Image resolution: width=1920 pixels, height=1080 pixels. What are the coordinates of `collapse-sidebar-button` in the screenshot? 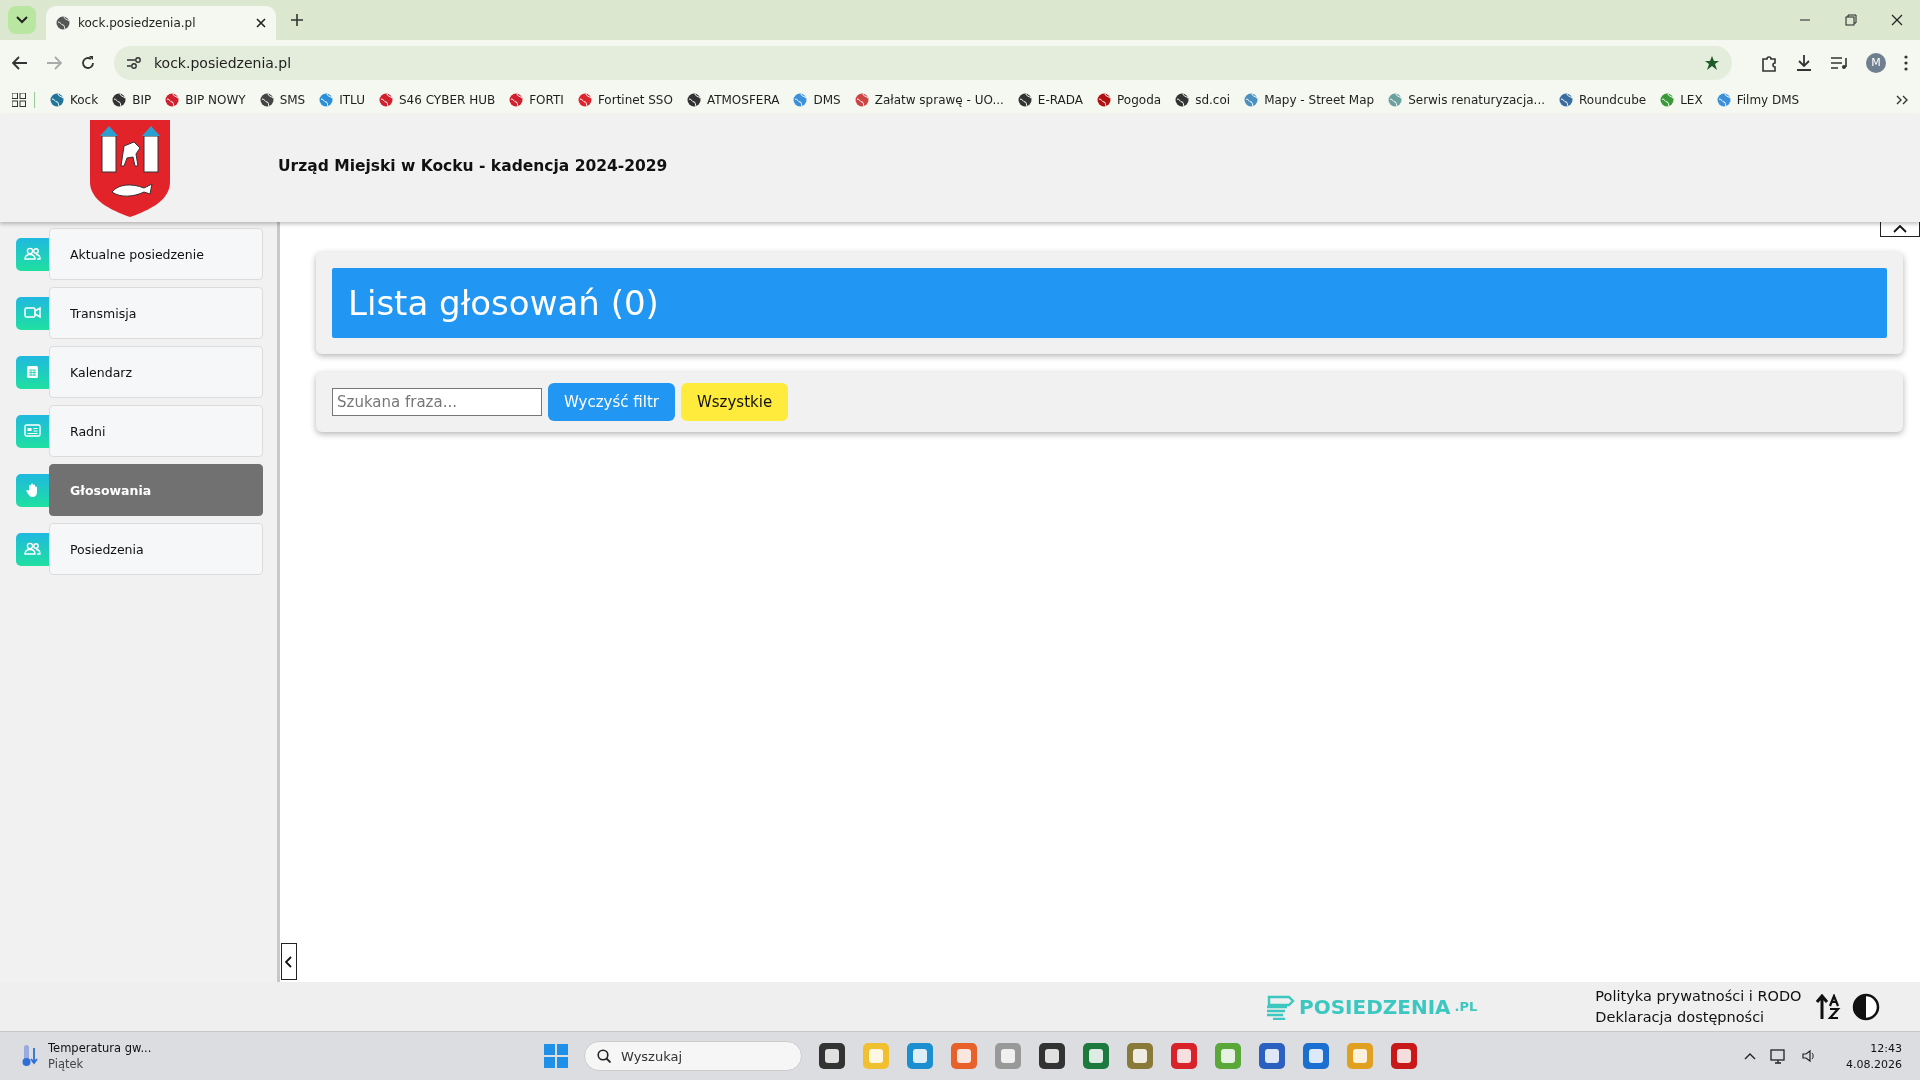 It's located at (289, 961).